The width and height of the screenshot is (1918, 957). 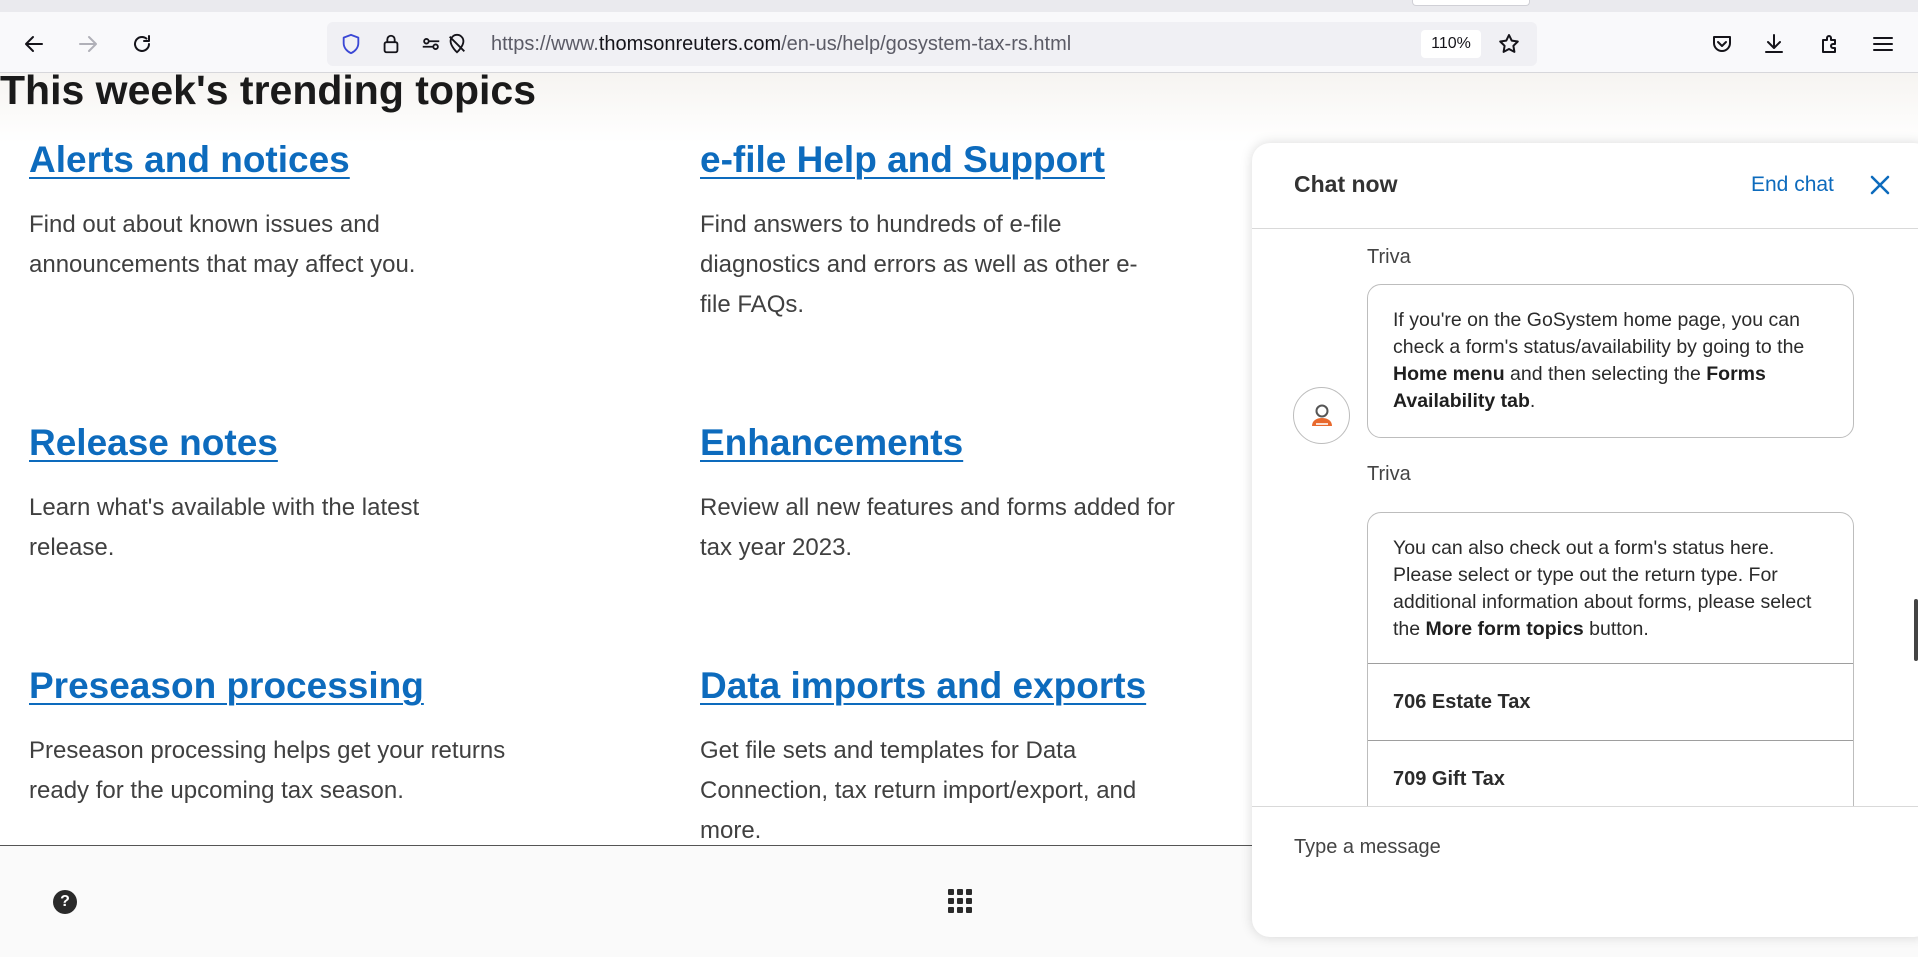 I want to click on download-icon, so click(x=1774, y=43).